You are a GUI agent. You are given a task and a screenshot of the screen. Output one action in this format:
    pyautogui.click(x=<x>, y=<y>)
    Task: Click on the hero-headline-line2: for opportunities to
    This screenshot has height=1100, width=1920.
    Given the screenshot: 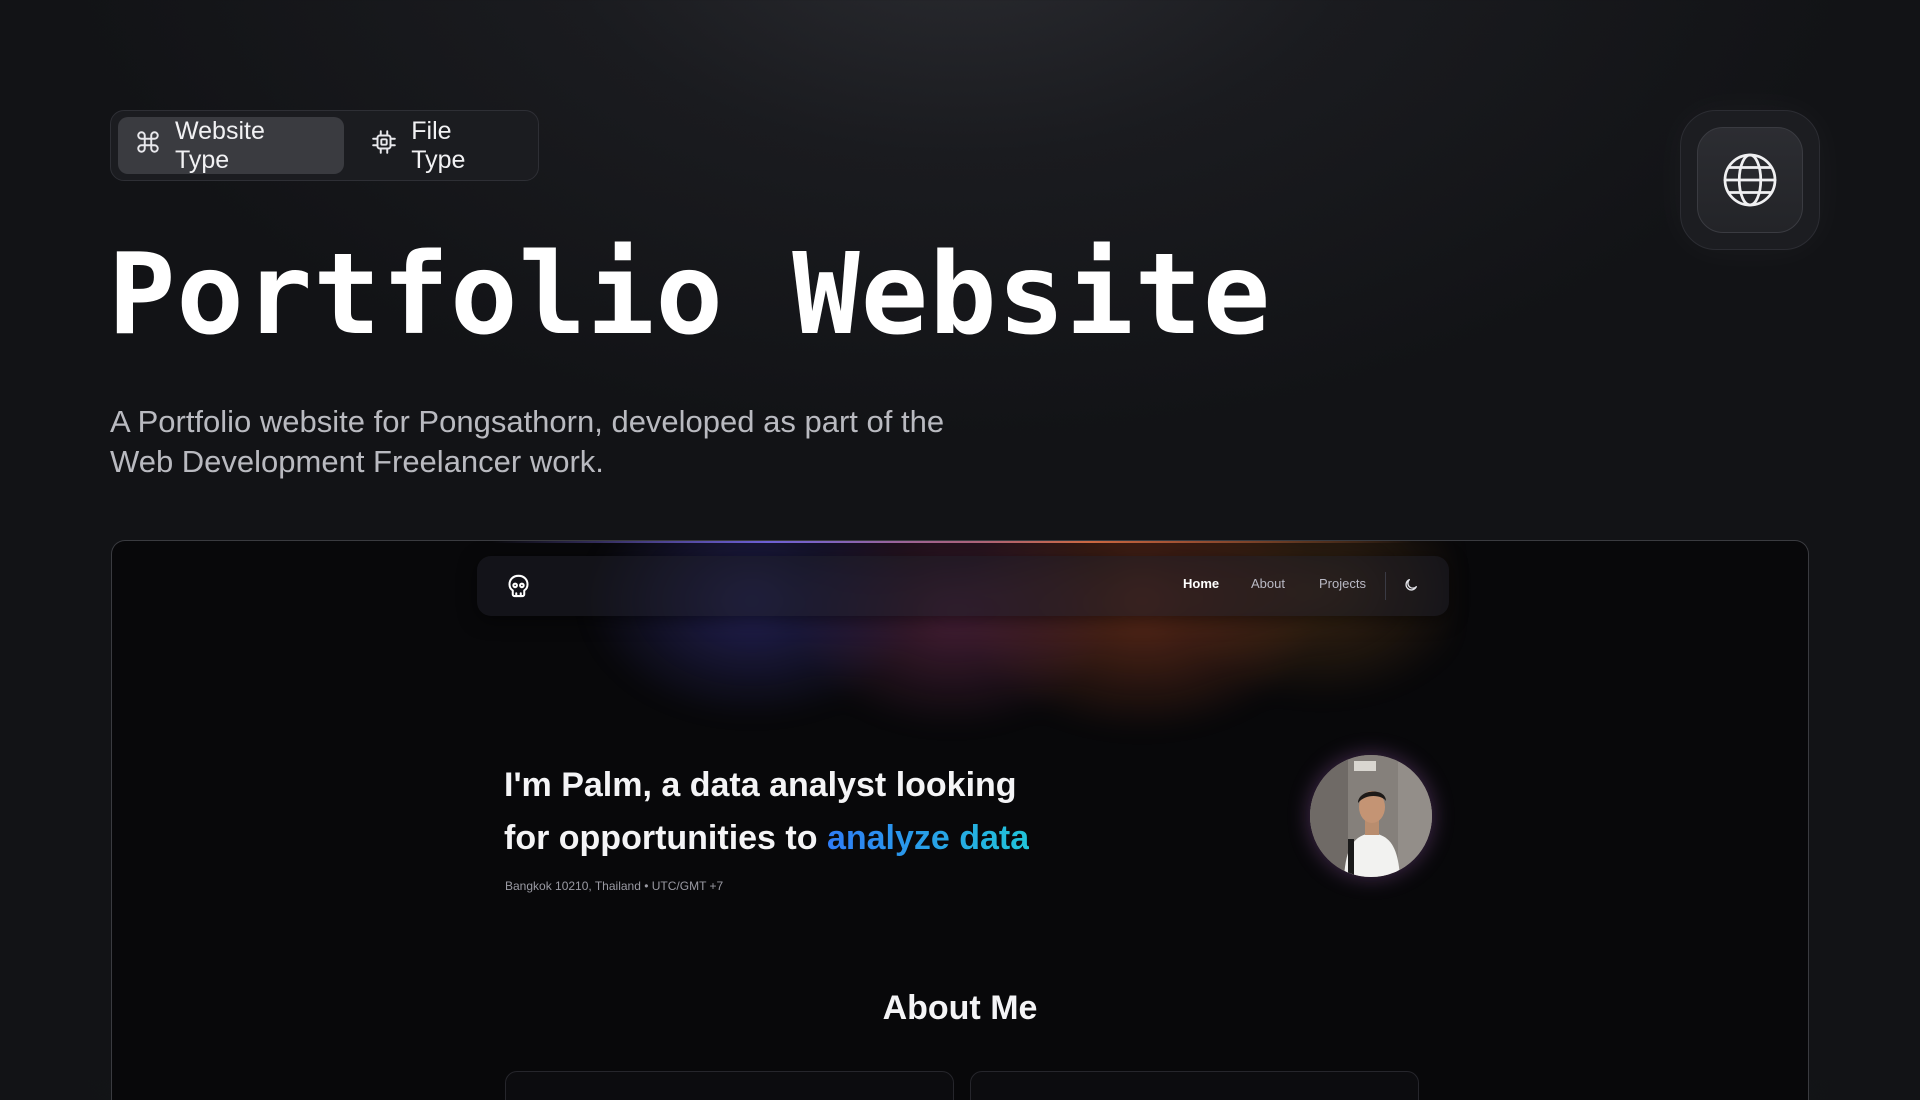 What is the action you would take?
    pyautogui.click(x=665, y=838)
    